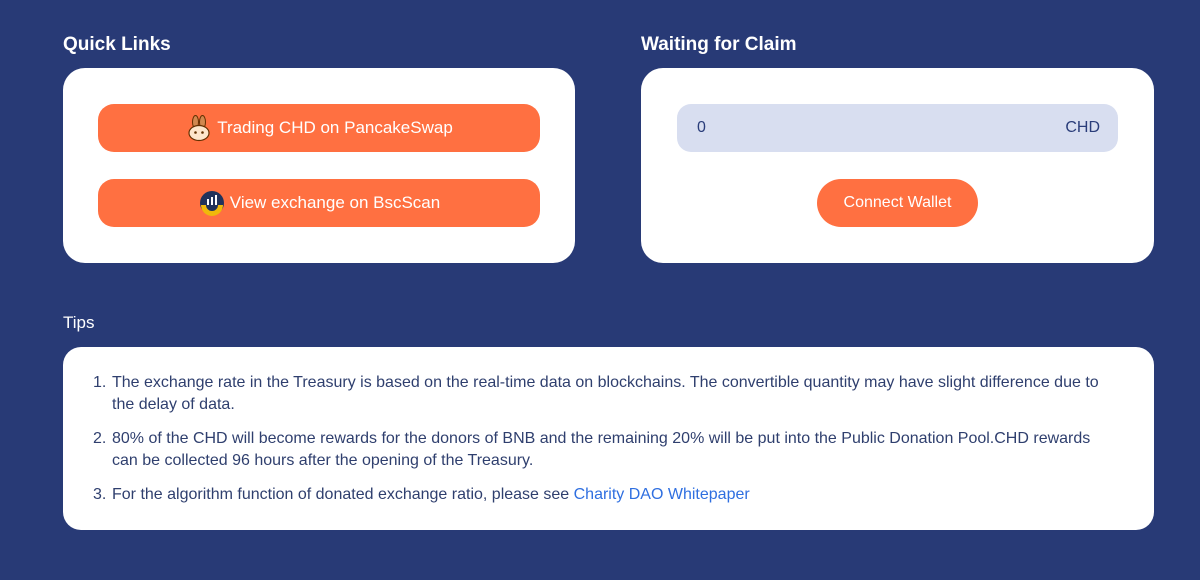 This screenshot has height=580, width=1200. I want to click on bscscan-button: View exchange on BscScan, so click(319, 203).